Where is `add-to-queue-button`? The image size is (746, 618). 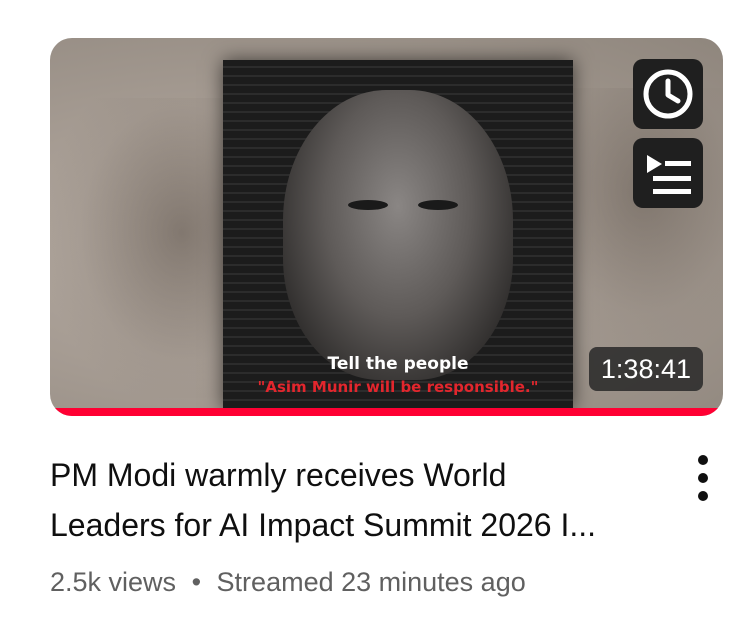
add-to-queue-button is located at coordinates (668, 173).